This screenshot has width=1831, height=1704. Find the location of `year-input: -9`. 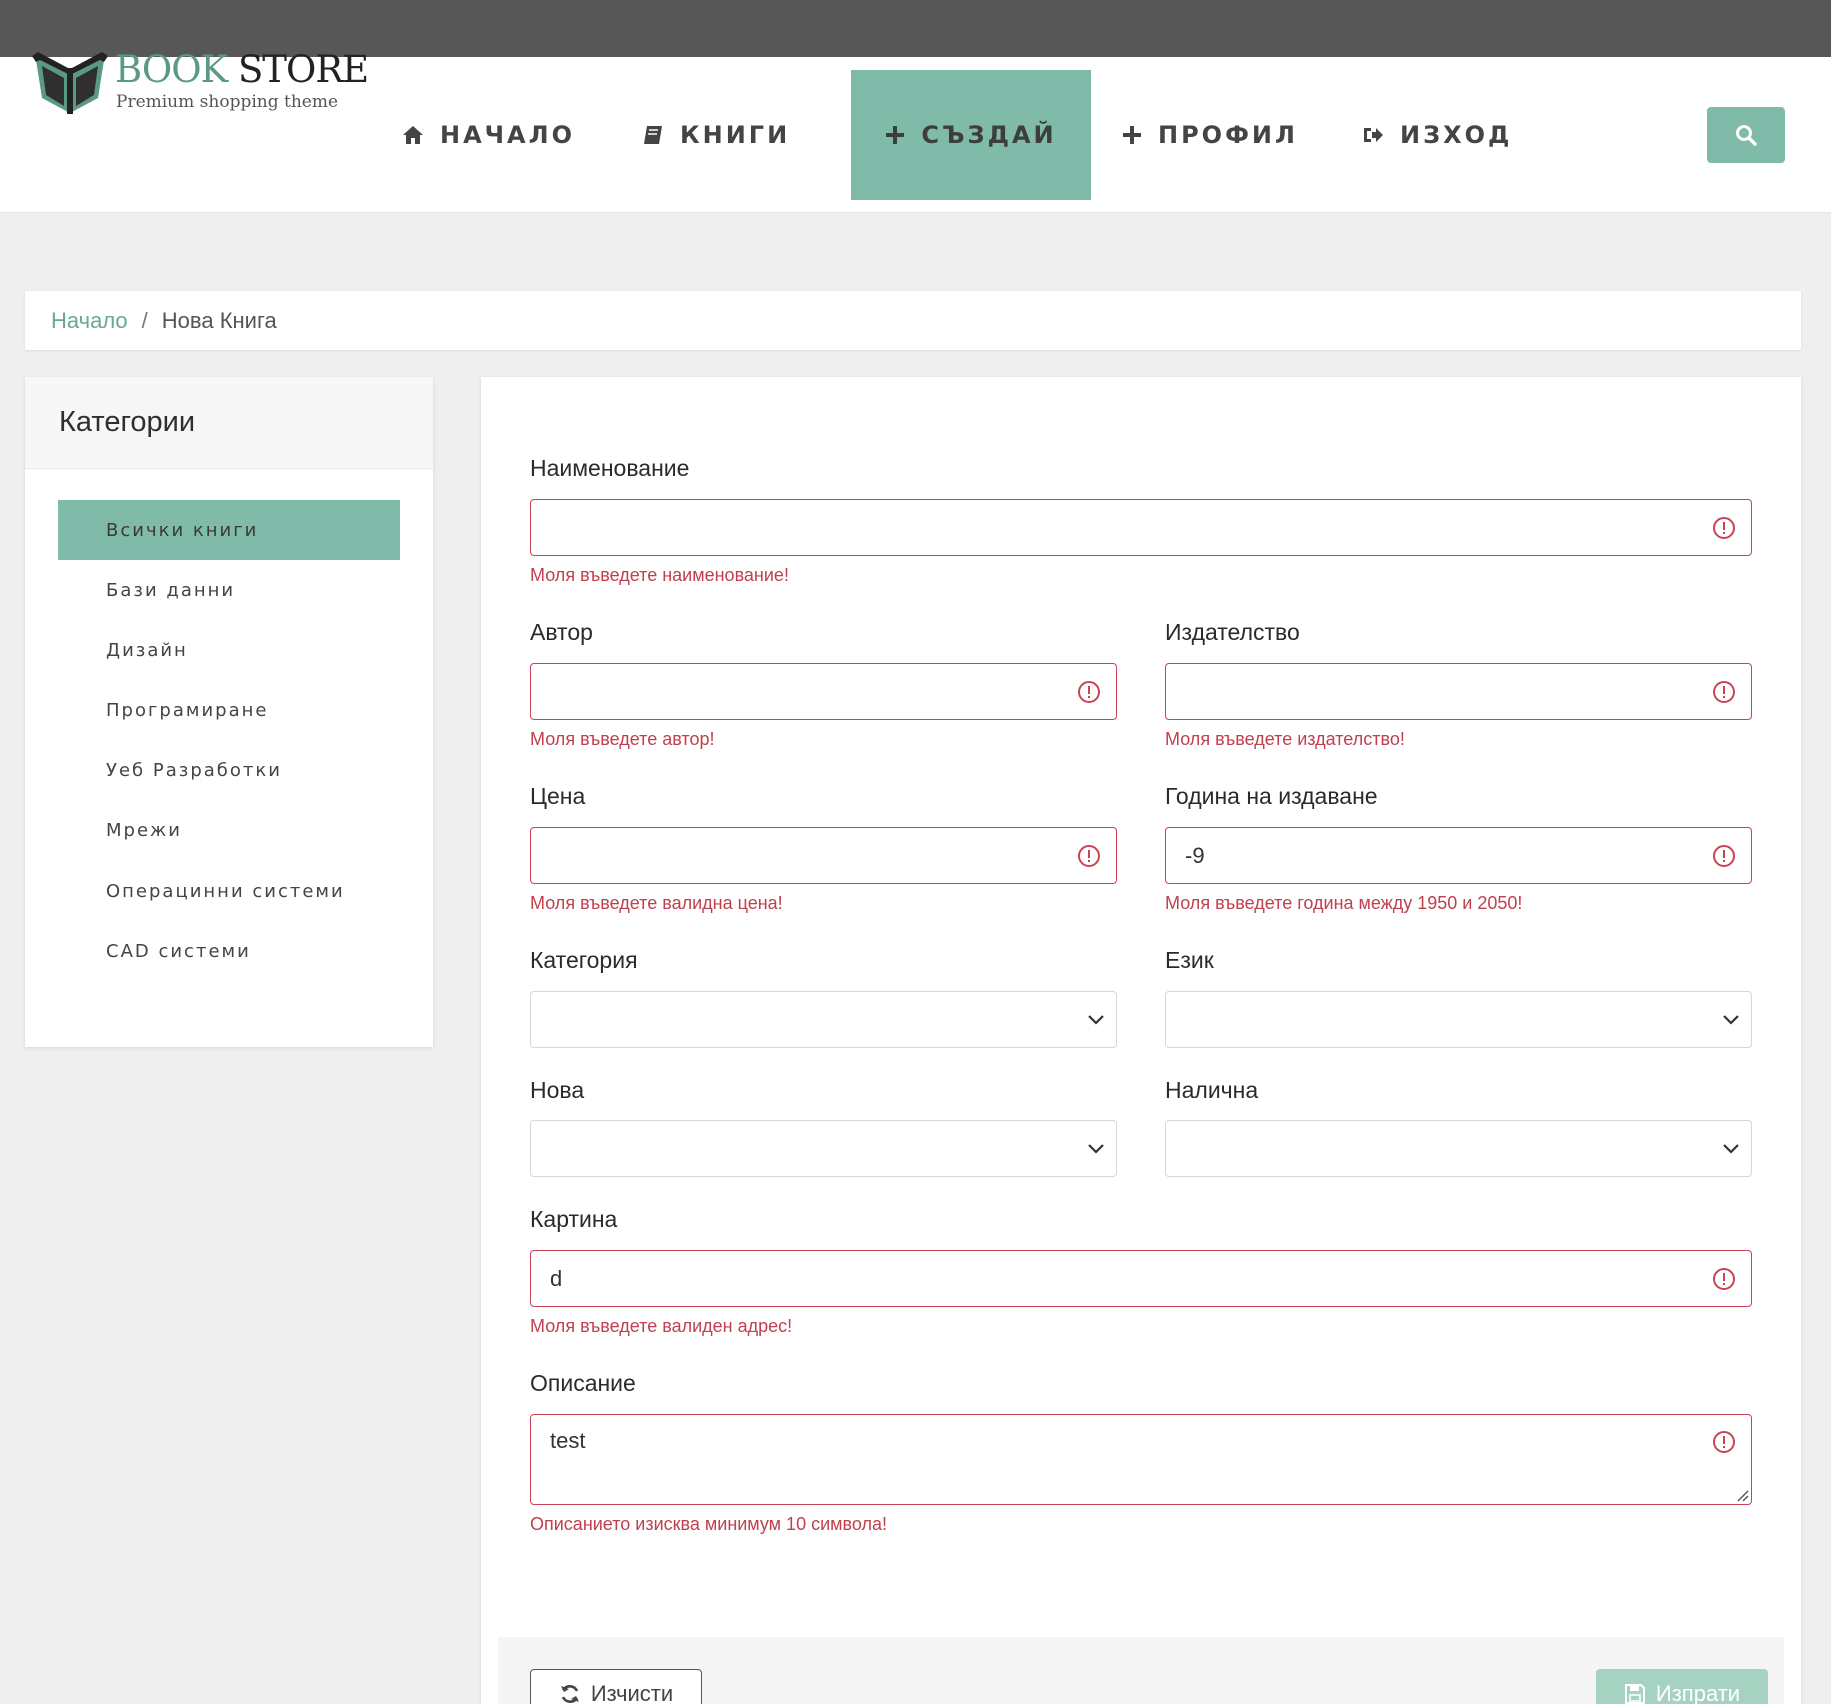

year-input: -9 is located at coordinates (1458, 855).